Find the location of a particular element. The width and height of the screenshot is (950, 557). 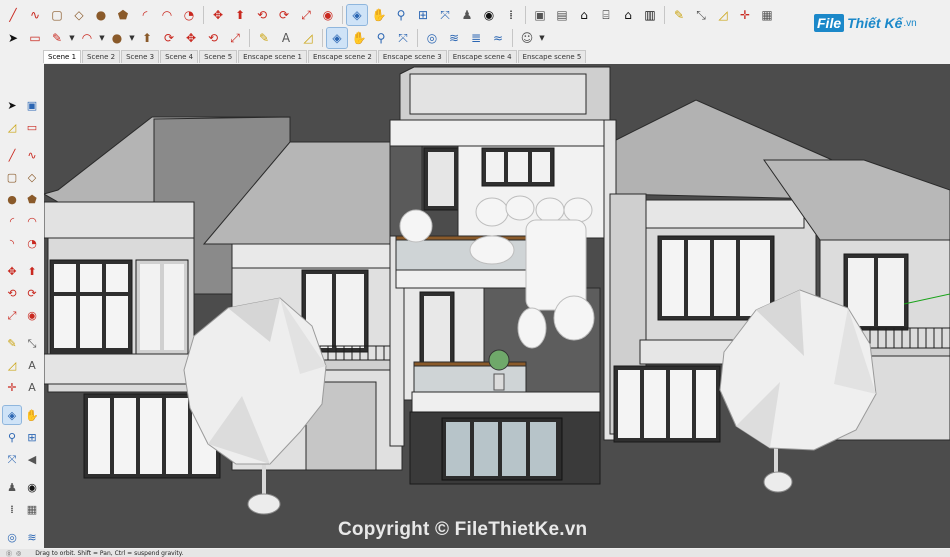

materials-icon: ▤ is located at coordinates (562, 15).